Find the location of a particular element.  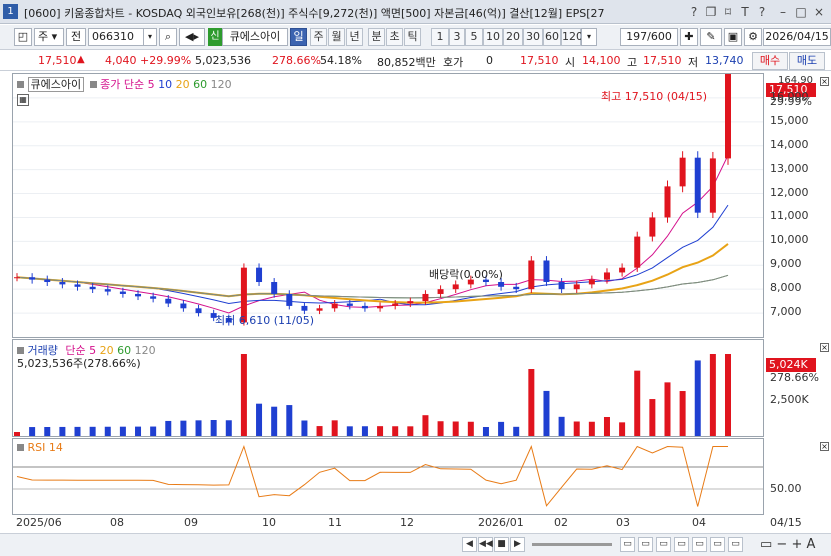

tool-6-icon: ▭ is located at coordinates (717, 544).